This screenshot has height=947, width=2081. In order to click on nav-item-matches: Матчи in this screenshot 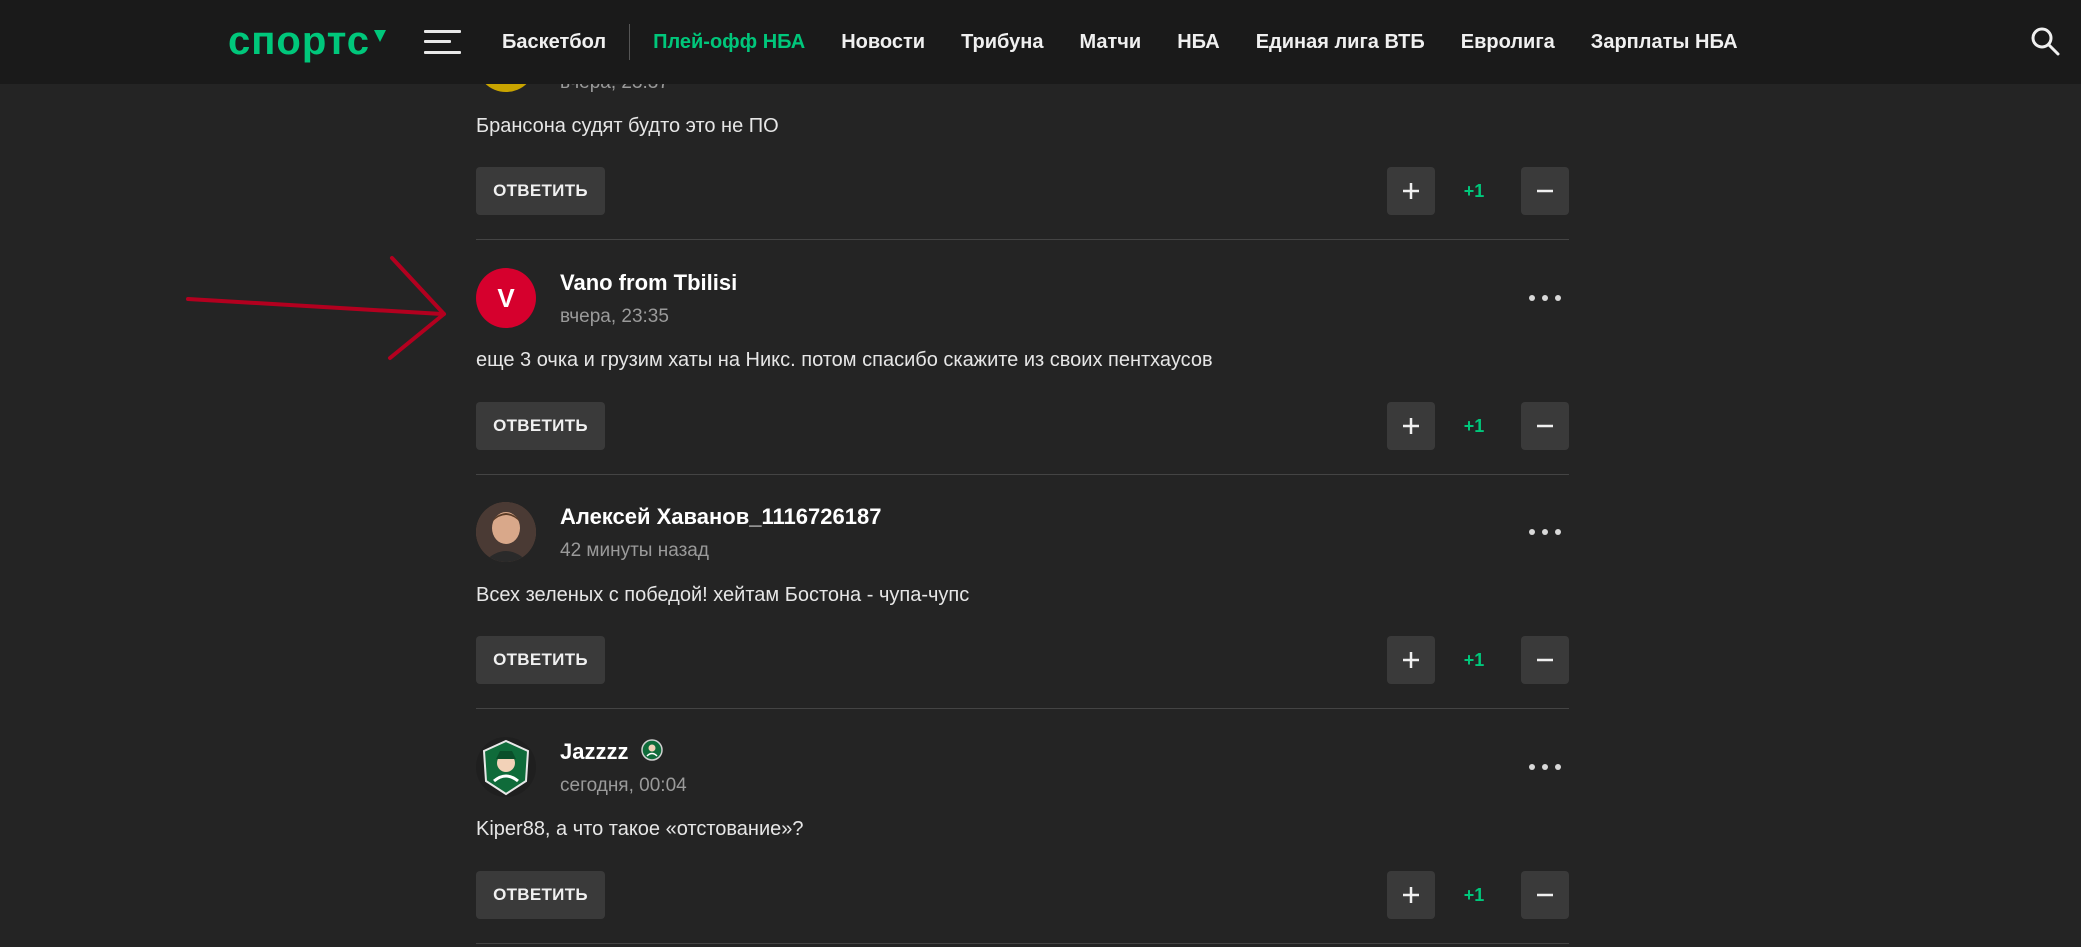, I will do `click(1110, 42)`.